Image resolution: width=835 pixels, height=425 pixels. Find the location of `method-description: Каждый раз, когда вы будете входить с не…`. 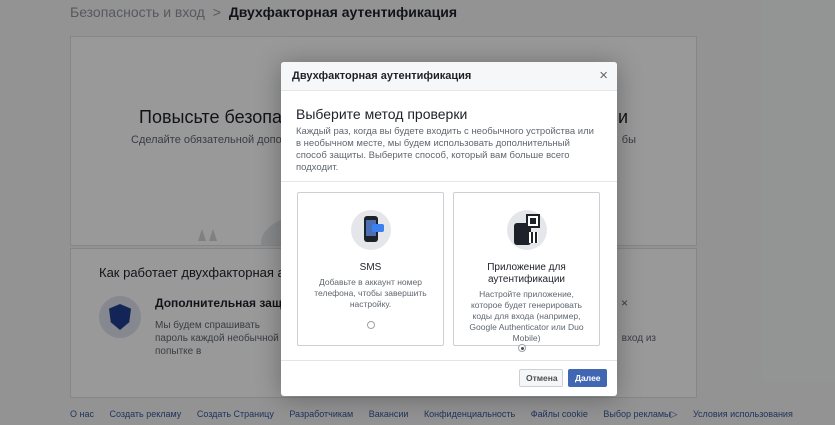

method-description: Каждый раз, когда вы будете входить с не… is located at coordinates (445, 149).